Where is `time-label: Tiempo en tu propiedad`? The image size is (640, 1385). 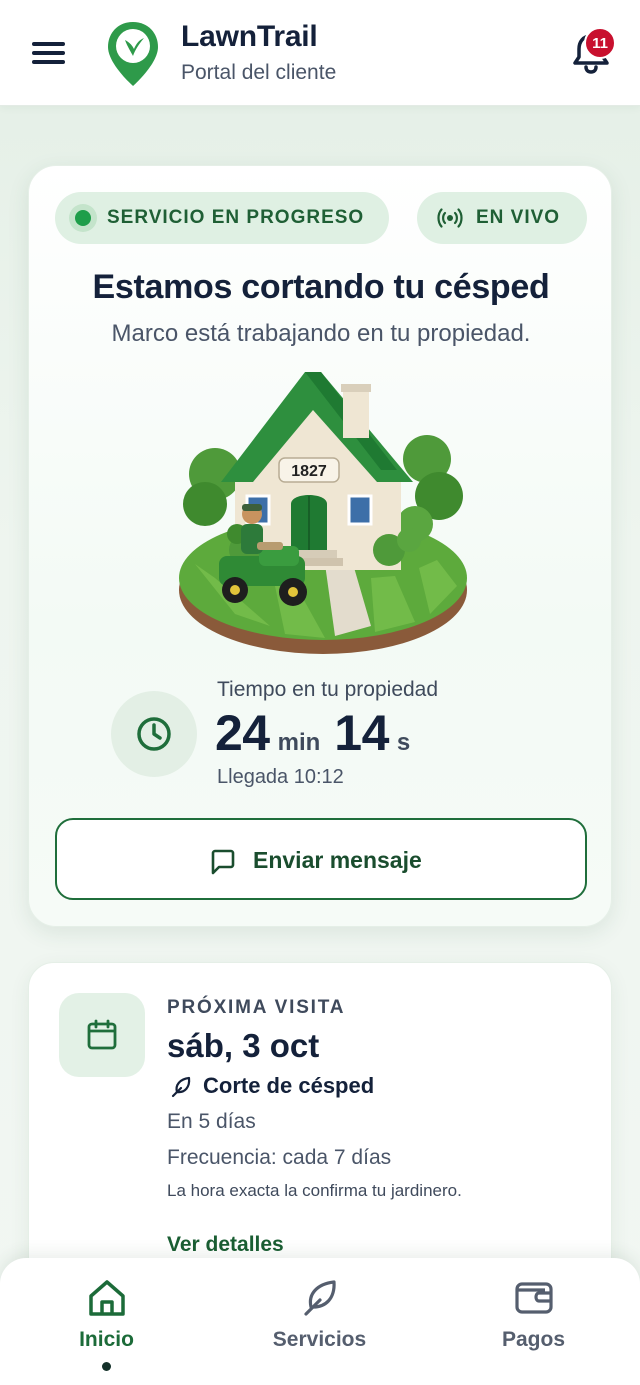 time-label: Tiempo en tu propiedad is located at coordinates (328, 689).